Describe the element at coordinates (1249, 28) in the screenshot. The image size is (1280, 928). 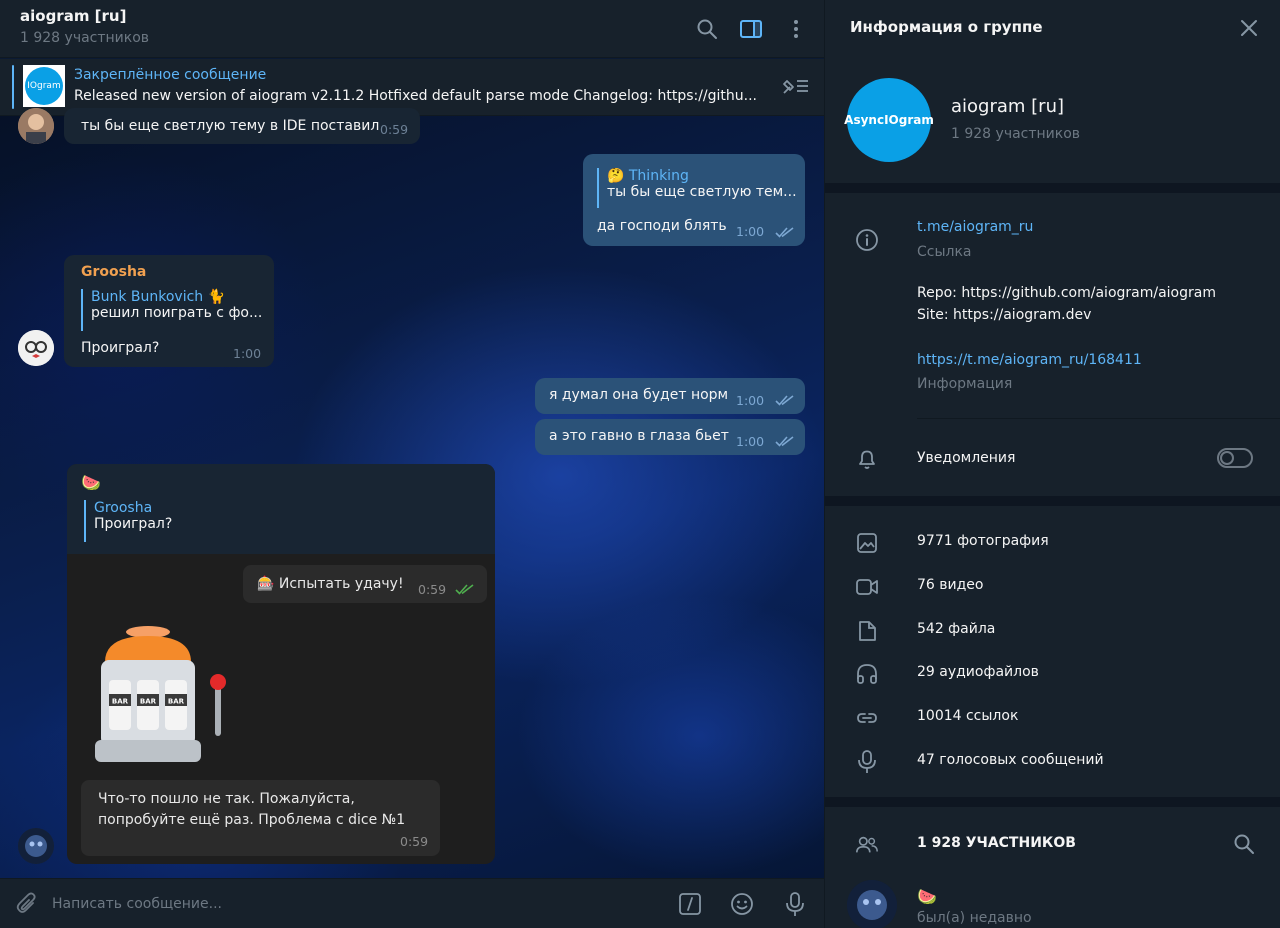
I see `close-icon` at that location.